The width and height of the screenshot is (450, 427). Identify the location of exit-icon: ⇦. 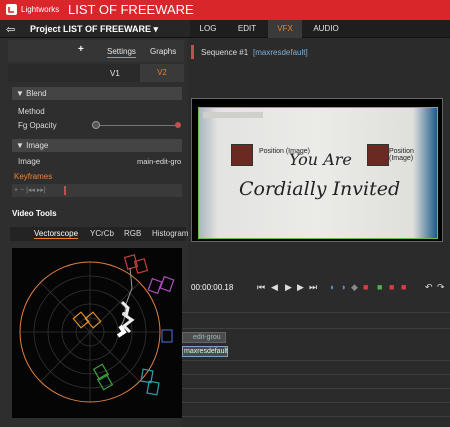
(10, 29).